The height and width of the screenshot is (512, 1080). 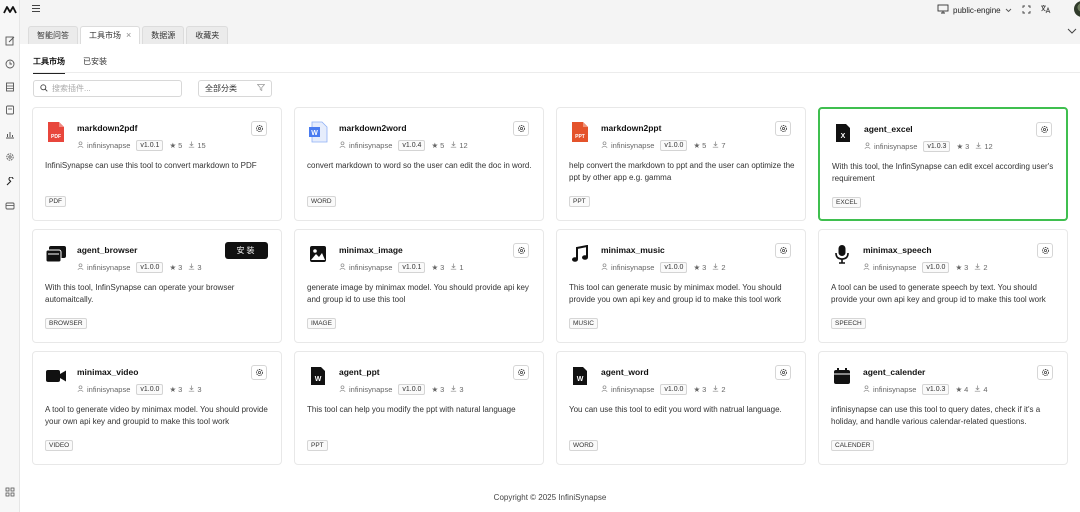 What do you see at coordinates (180, 145) in the screenshot?
I see `star-count: 5` at bounding box center [180, 145].